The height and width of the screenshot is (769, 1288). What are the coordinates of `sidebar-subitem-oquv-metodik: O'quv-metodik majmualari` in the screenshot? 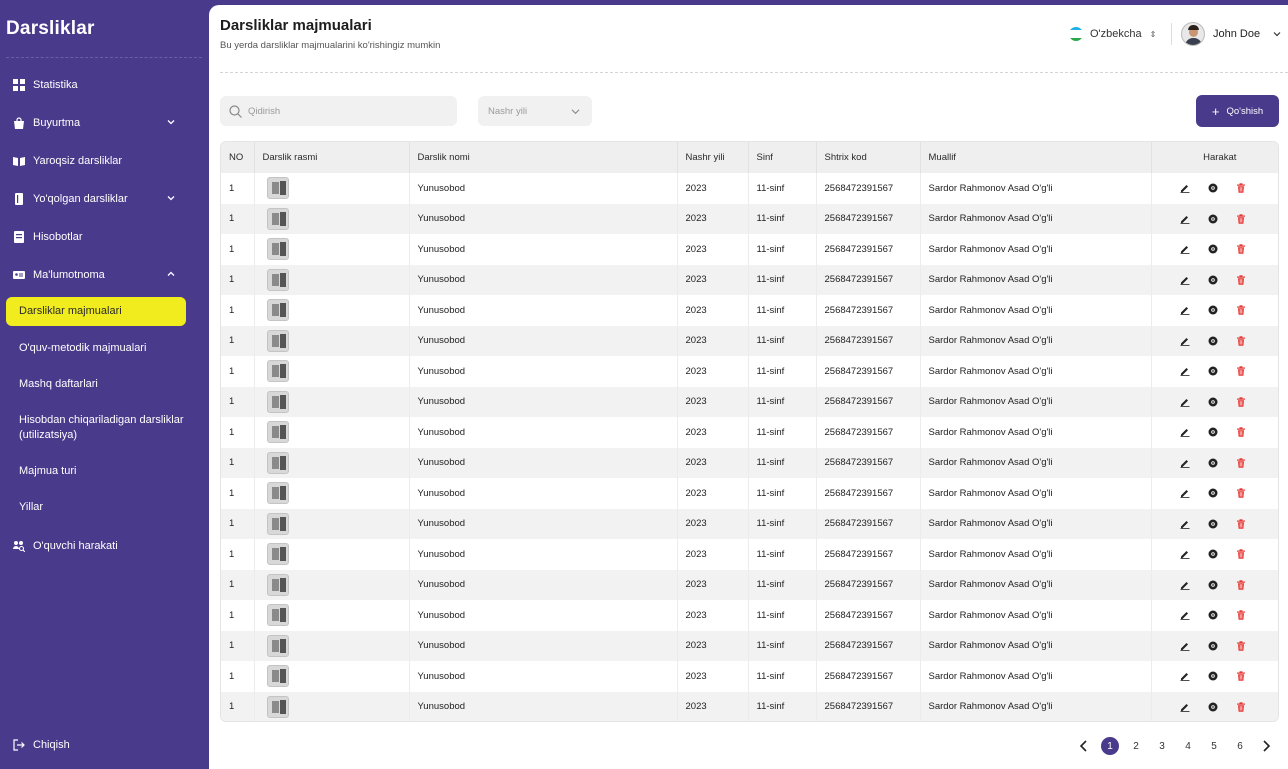 It's located at (96, 348).